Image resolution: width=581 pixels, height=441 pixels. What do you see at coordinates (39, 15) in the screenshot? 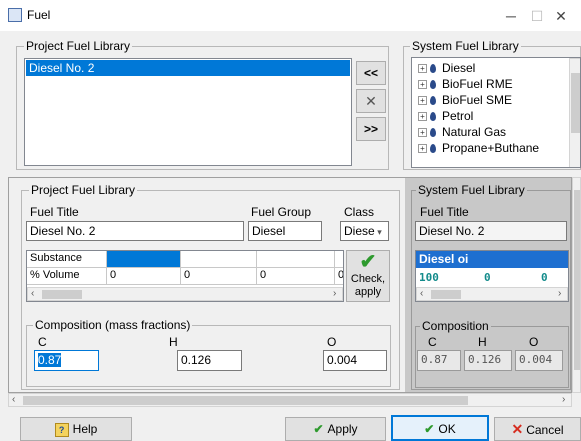
I see `window-title: Fuel` at bounding box center [39, 15].